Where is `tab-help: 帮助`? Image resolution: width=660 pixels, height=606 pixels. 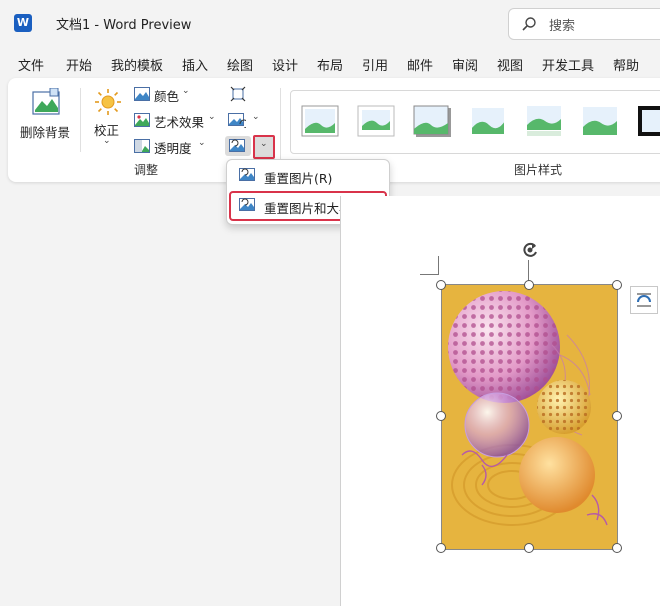
tab-help: 帮助 is located at coordinates (626, 64).